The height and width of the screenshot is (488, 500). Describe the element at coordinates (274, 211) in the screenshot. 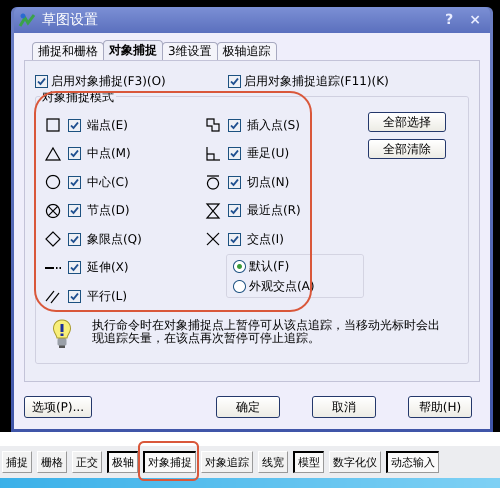

I see `checkbox-label: 最近点(R)` at that location.